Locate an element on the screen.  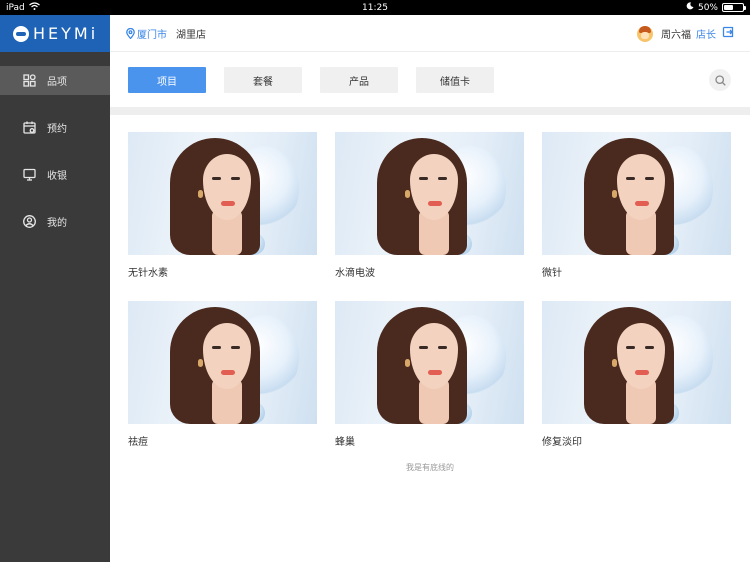
status-bar: iPad 11:25 50% is located at coordinates (375, 7).